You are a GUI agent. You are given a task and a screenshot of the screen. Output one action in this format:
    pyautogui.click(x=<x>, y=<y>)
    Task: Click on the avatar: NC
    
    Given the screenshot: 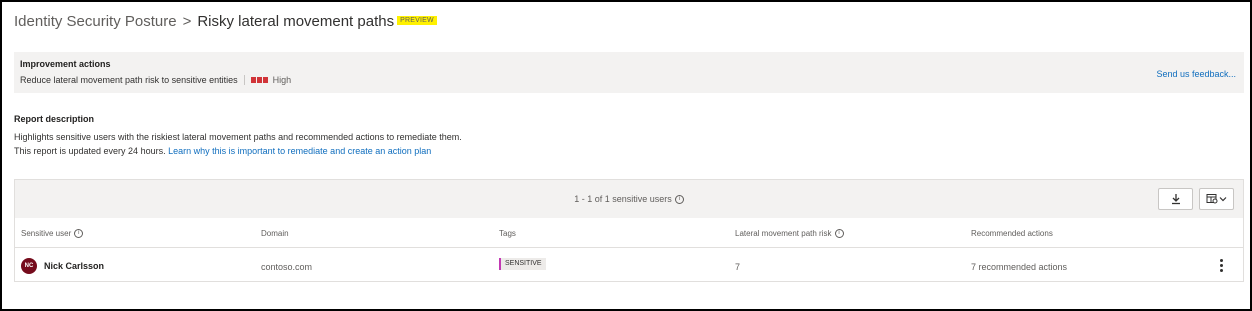 What is the action you would take?
    pyautogui.click(x=29, y=266)
    